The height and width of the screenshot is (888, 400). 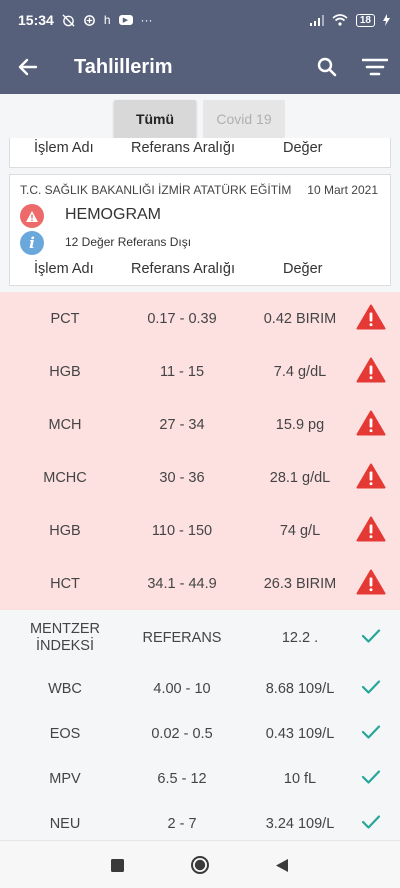 What do you see at coordinates (365, 20) in the screenshot?
I see `battery-icon: 18` at bounding box center [365, 20].